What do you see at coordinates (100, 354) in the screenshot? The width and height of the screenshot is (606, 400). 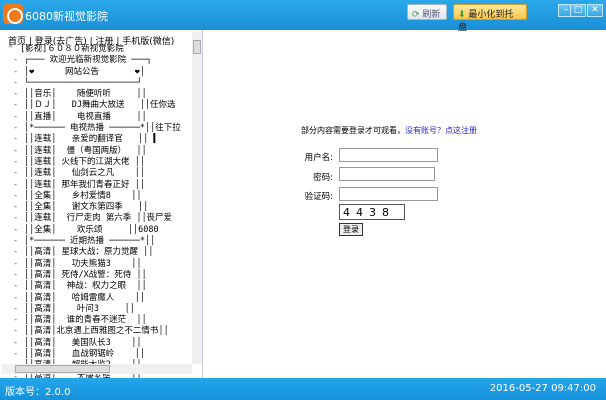 I see `tree-item: - ││高清│ 血战钢锯岭 ││` at bounding box center [100, 354].